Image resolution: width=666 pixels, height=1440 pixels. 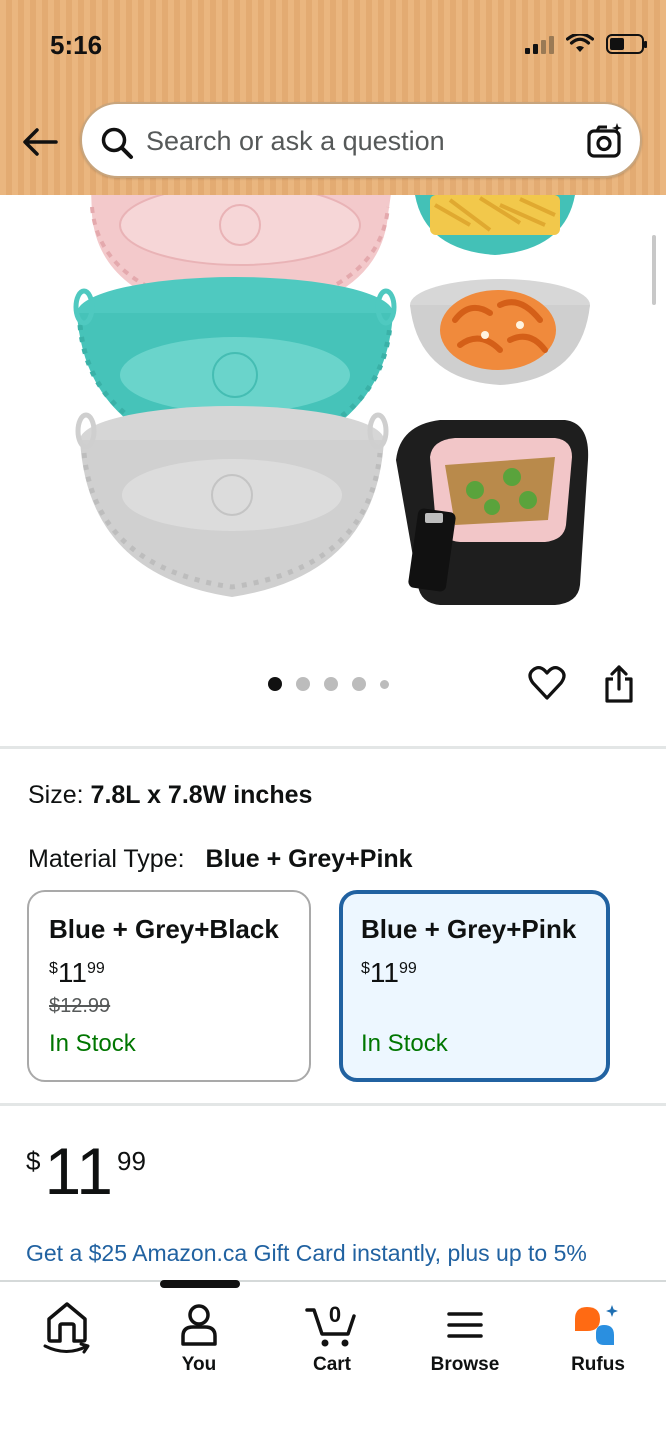 I want to click on carousel-dots, so click(x=328, y=684).